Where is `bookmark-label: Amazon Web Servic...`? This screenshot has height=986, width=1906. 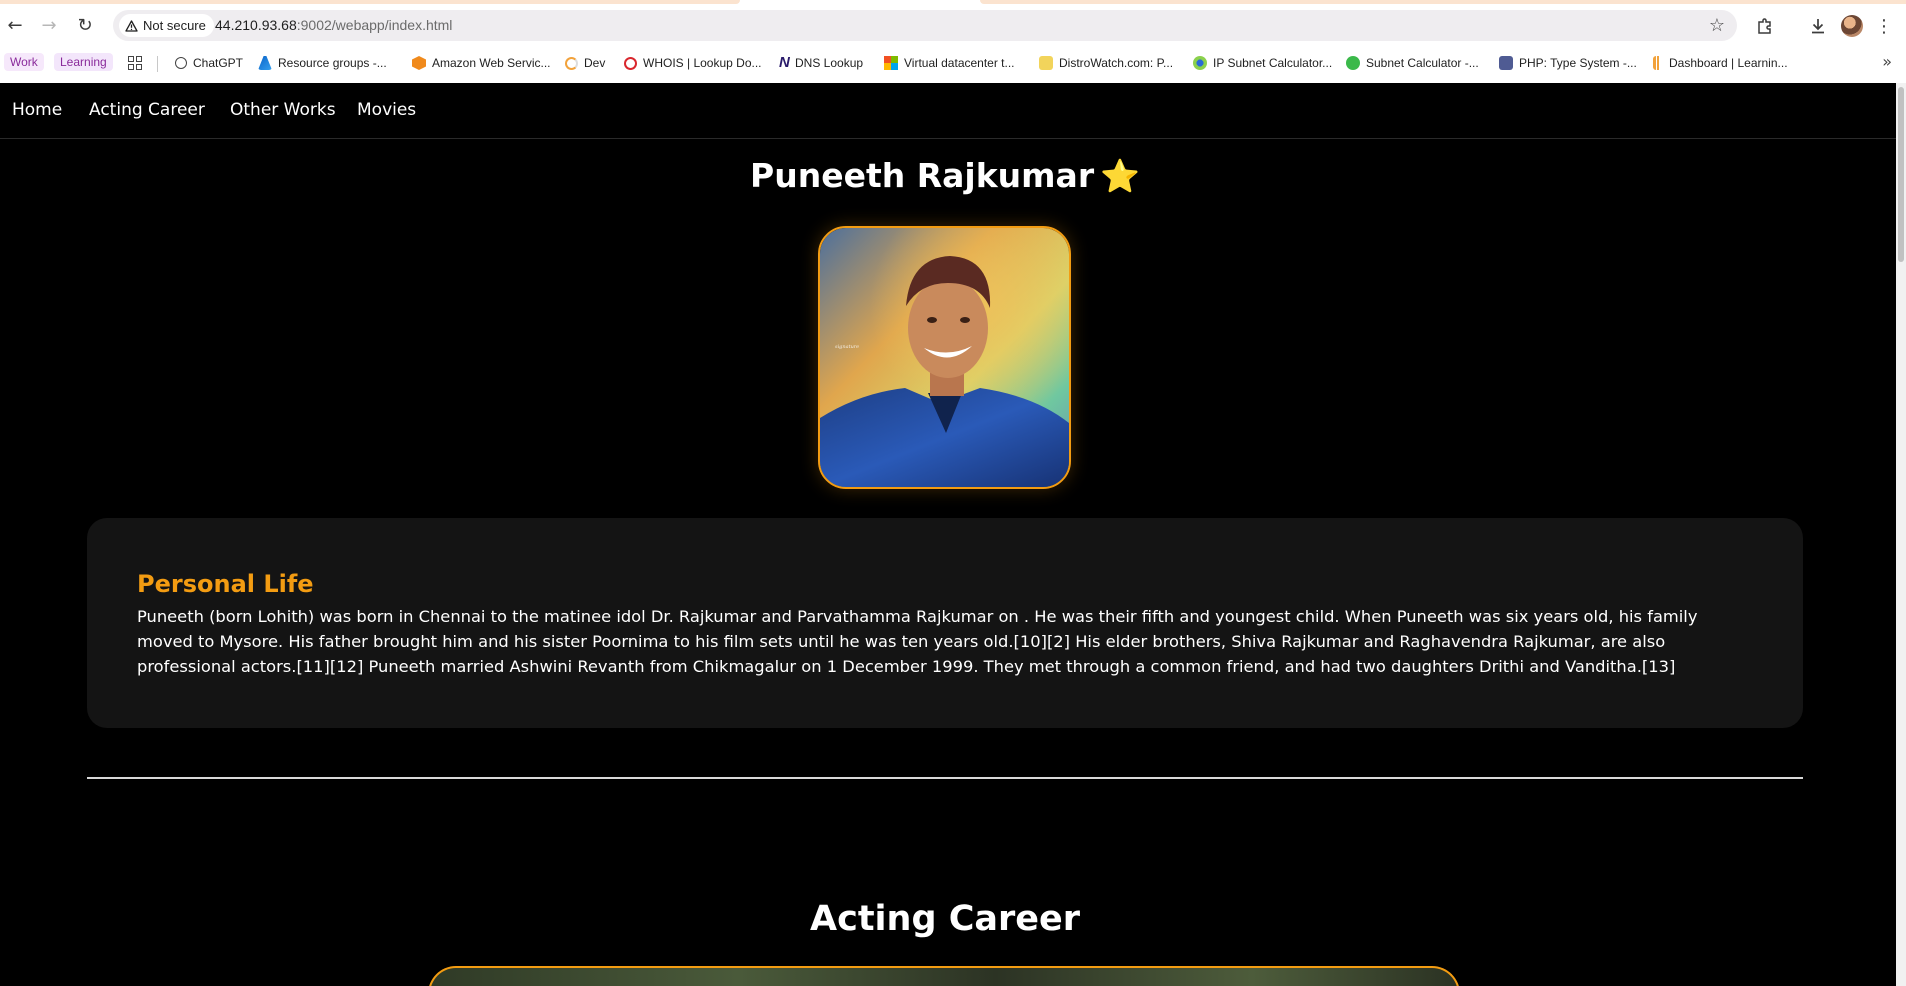
bookmark-label: Amazon Web Servic... is located at coordinates (491, 63).